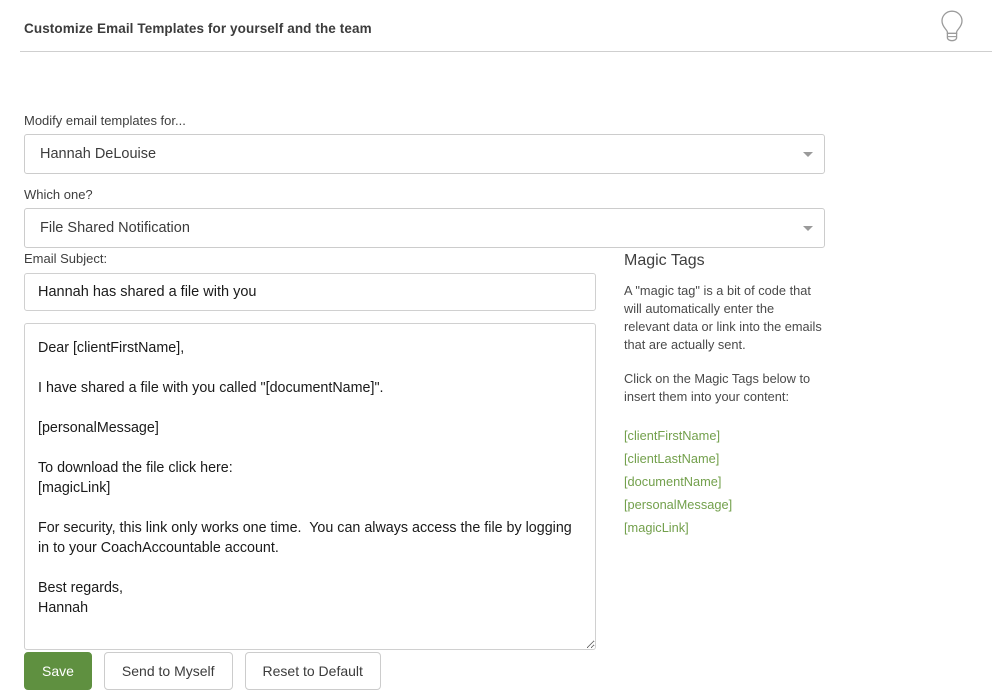 The height and width of the screenshot is (690, 992). Describe the element at coordinates (66, 258) in the screenshot. I see `email-subject-label: Email Subject:` at that location.